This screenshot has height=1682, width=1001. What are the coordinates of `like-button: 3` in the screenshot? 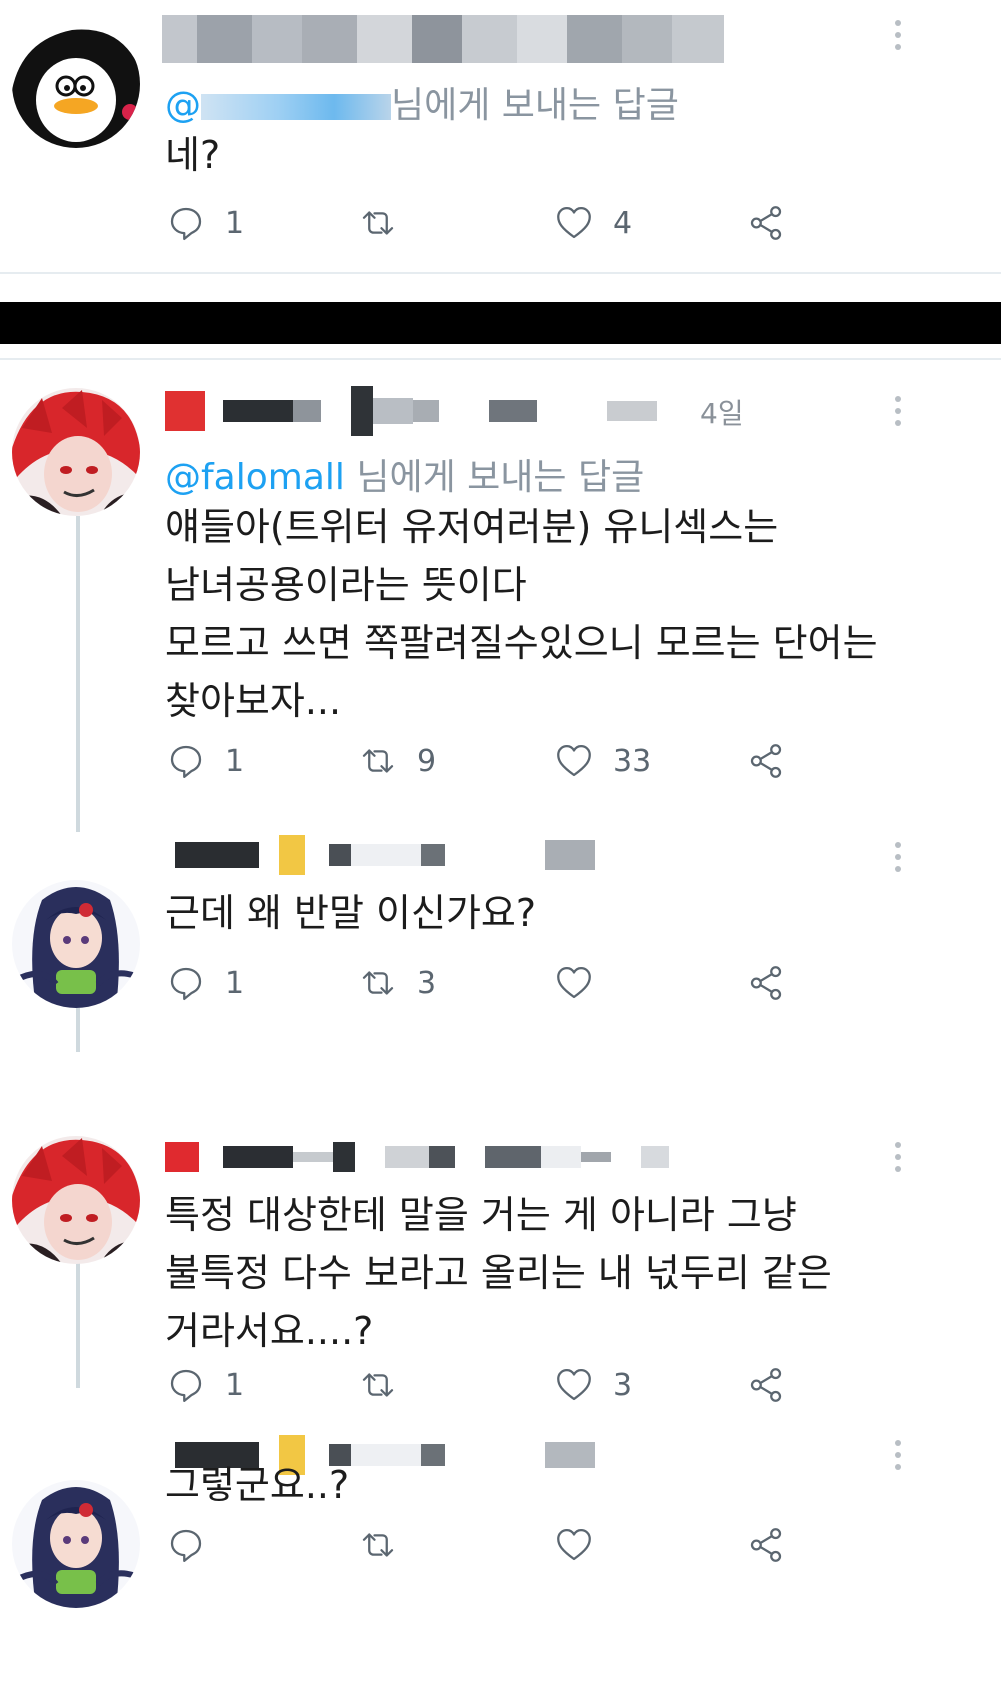 It's located at (592, 1385).